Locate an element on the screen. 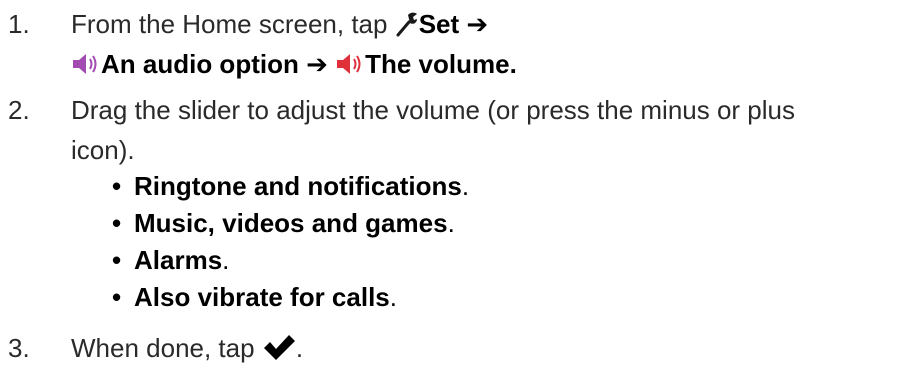 This screenshot has width=922, height=386. set-label: Set is located at coordinates (439, 24).